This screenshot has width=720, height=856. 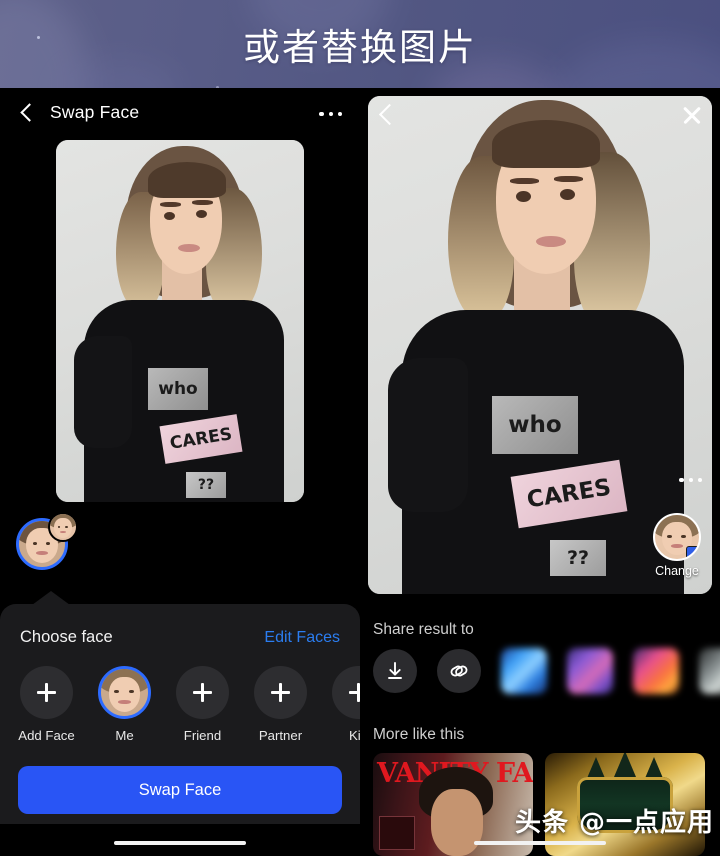 I want to click on share-app-instagram-icon, so click(x=656, y=671).